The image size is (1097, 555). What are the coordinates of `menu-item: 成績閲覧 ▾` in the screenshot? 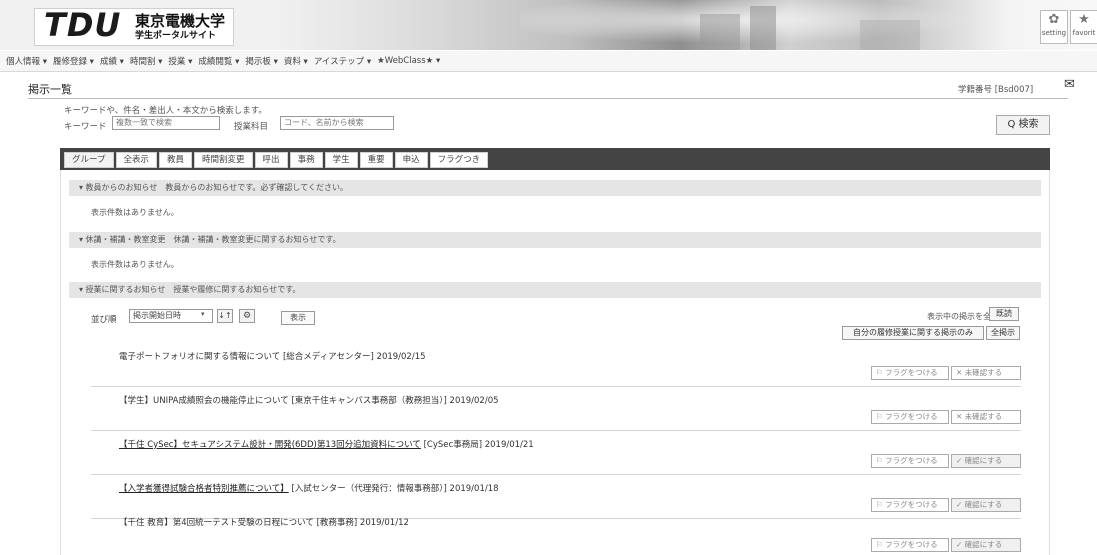 It's located at (218, 61).